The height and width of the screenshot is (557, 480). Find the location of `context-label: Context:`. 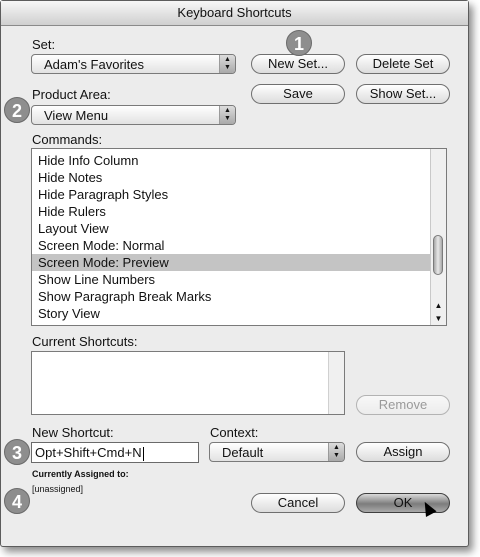

context-label: Context: is located at coordinates (234, 432).